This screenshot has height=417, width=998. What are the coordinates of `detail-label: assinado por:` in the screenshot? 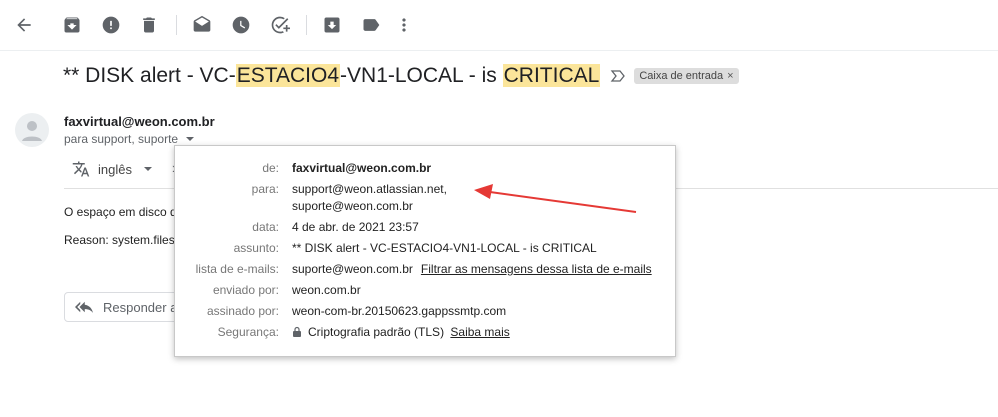 It's located at (242, 311).